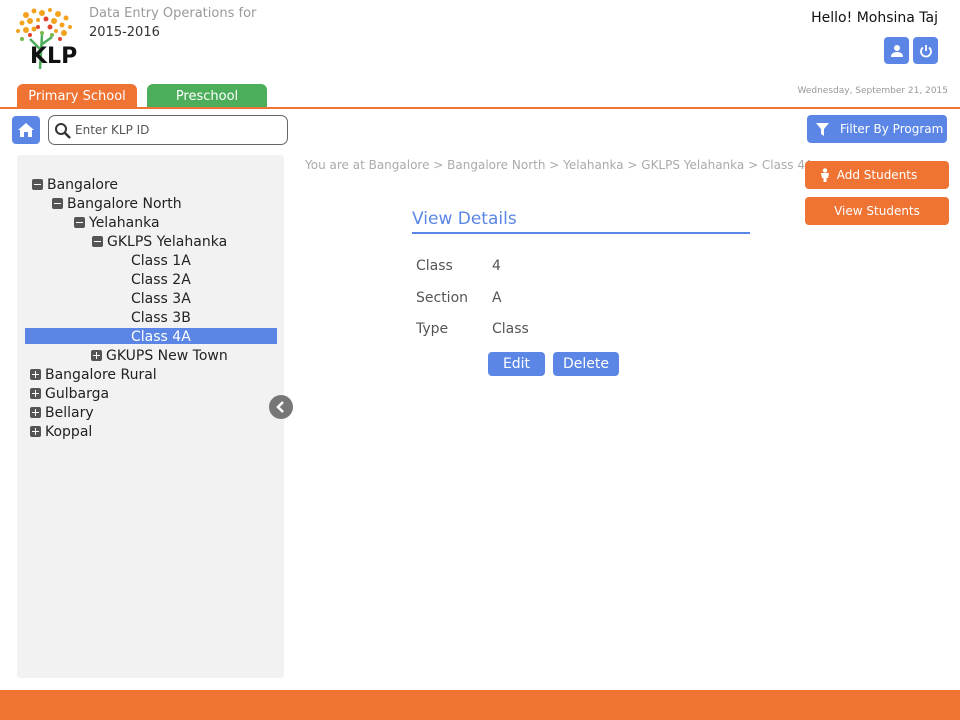 This screenshot has width=960, height=720. I want to click on tree-node-koppal: Koppal, so click(61, 431).